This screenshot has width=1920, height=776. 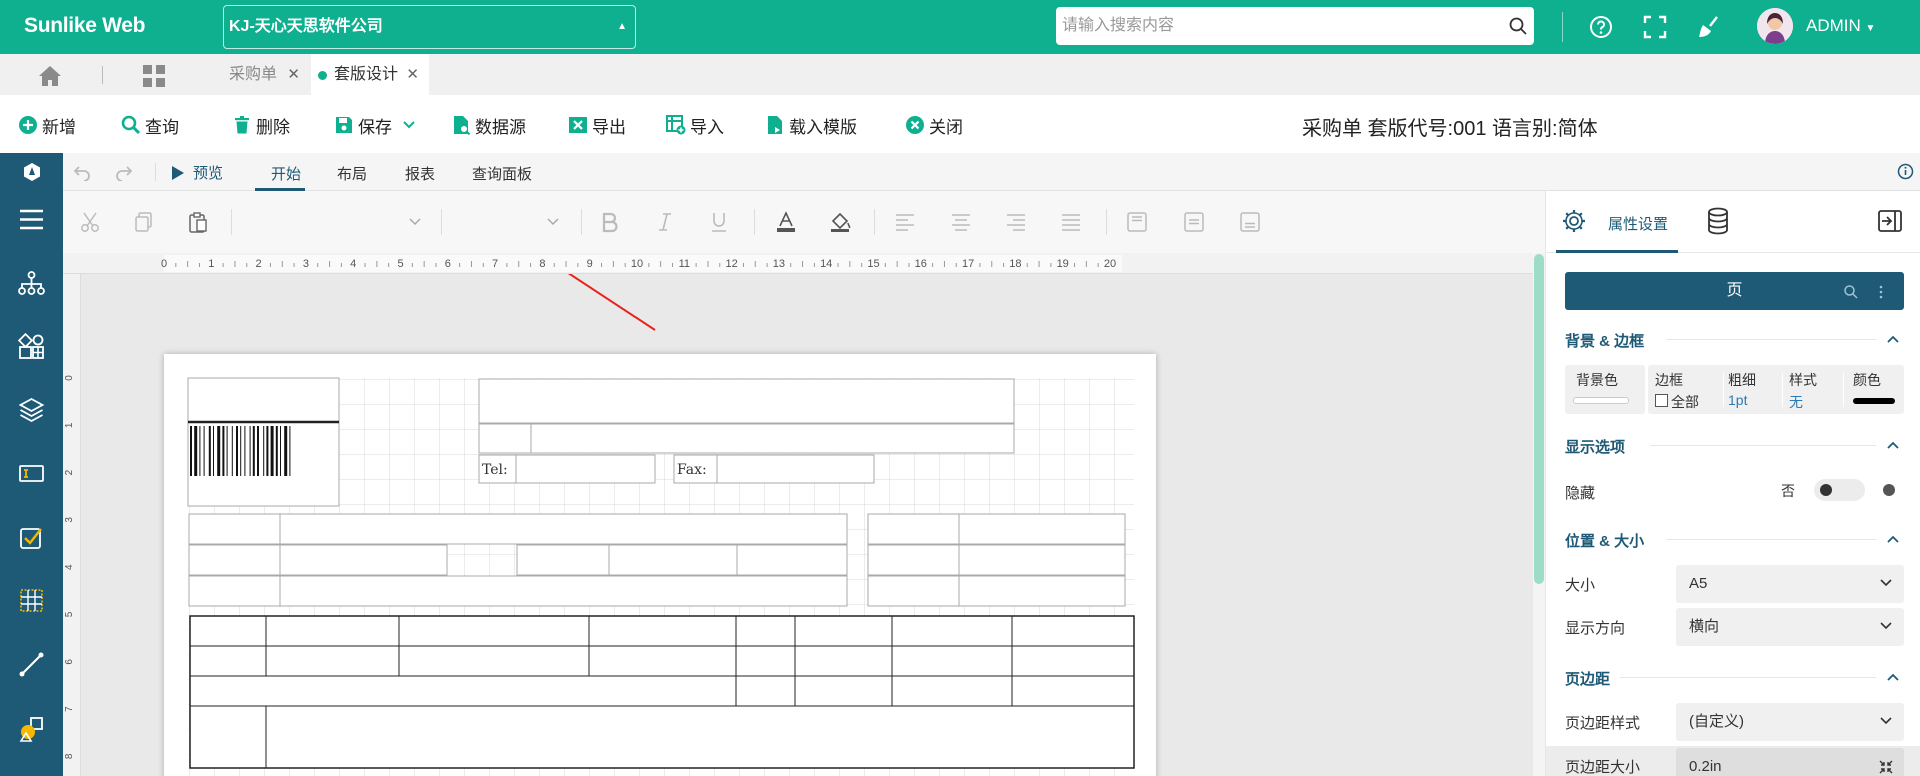 I want to click on redo-icon, so click(x=124, y=172).